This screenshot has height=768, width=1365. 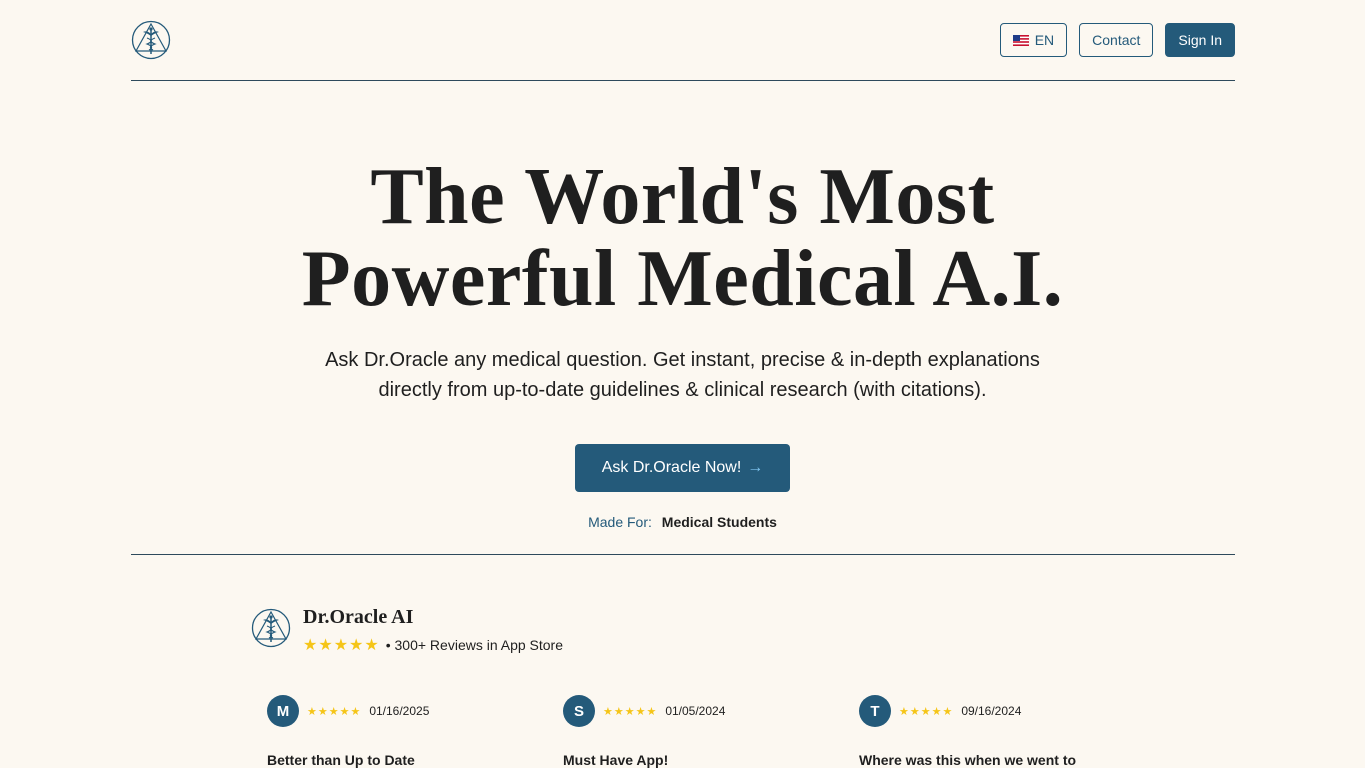 I want to click on review-header: S ★★★★★ 01/05/2024, so click(x=693, y=711).